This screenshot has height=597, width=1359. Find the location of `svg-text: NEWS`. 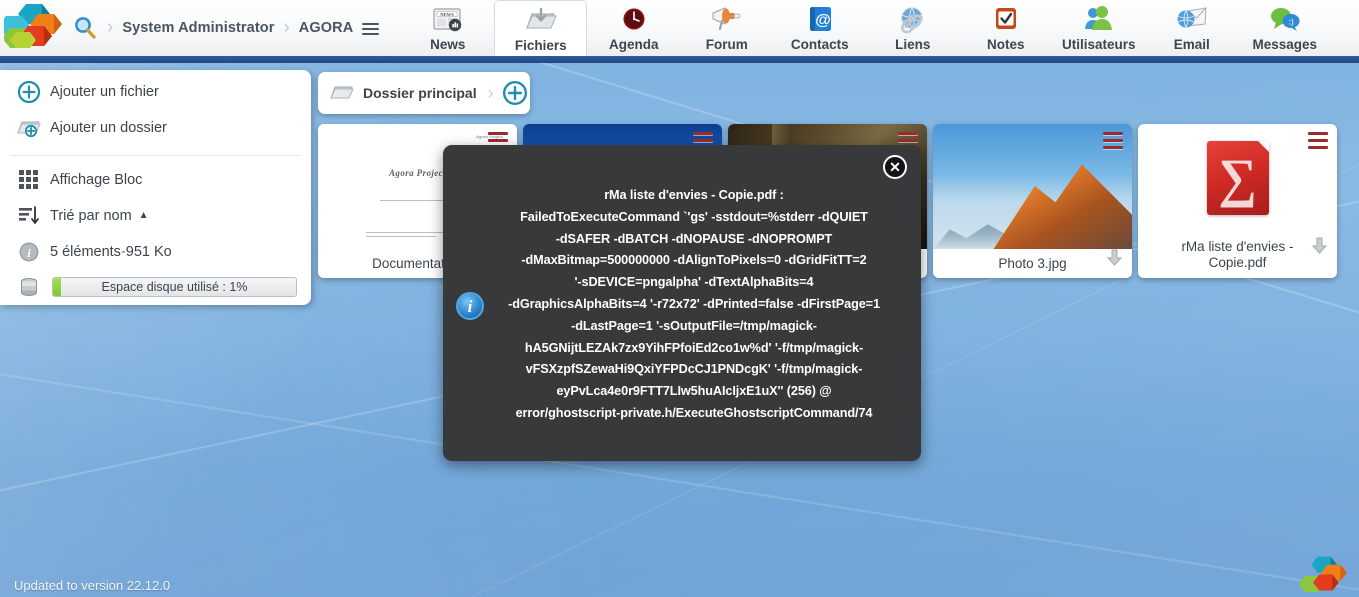

svg-text: NEWS is located at coordinates (447, 14).